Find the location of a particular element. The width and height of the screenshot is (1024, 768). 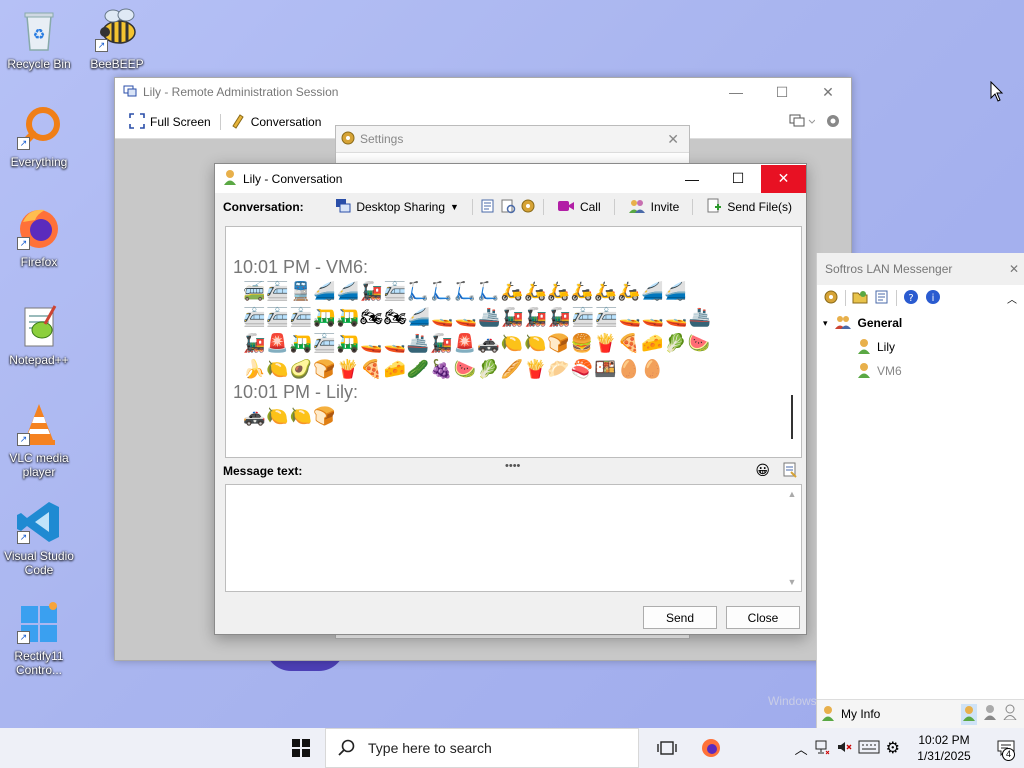

bee-icon: ↗ is located at coordinates (117, 30).